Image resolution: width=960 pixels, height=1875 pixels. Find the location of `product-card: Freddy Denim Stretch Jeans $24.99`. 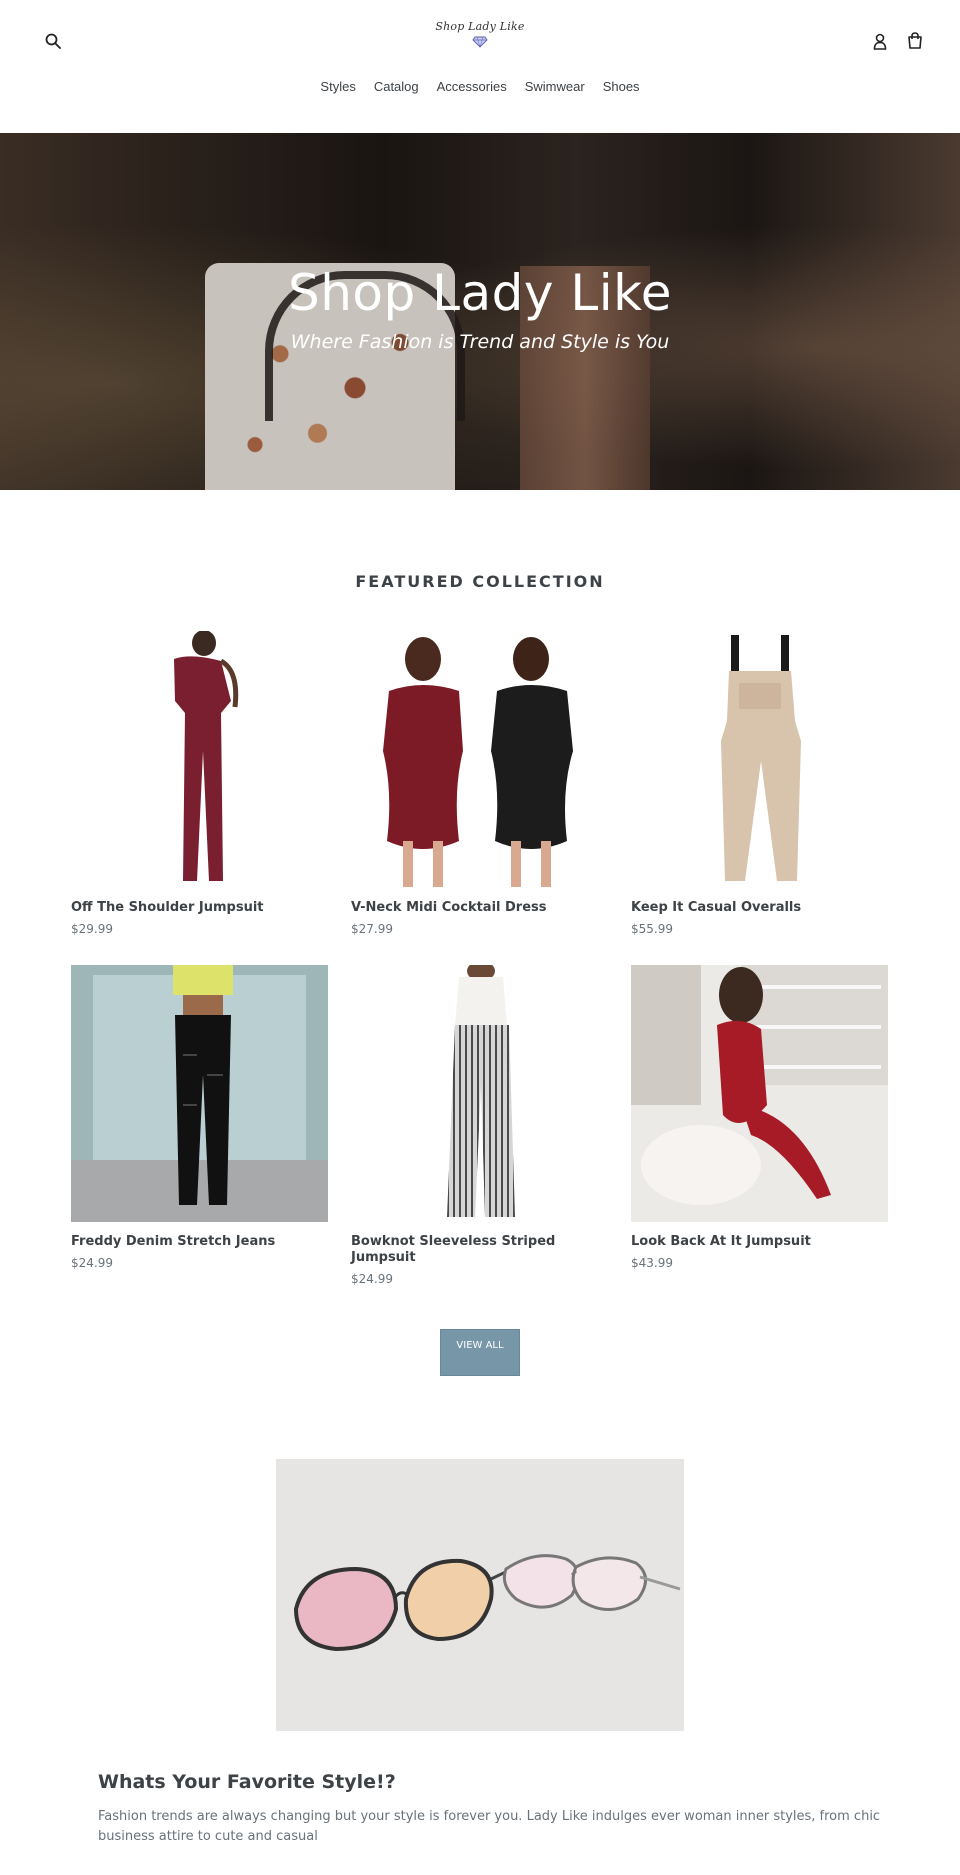

product-card: Freddy Denim Stretch Jeans $24.99 is located at coordinates (199, 1117).